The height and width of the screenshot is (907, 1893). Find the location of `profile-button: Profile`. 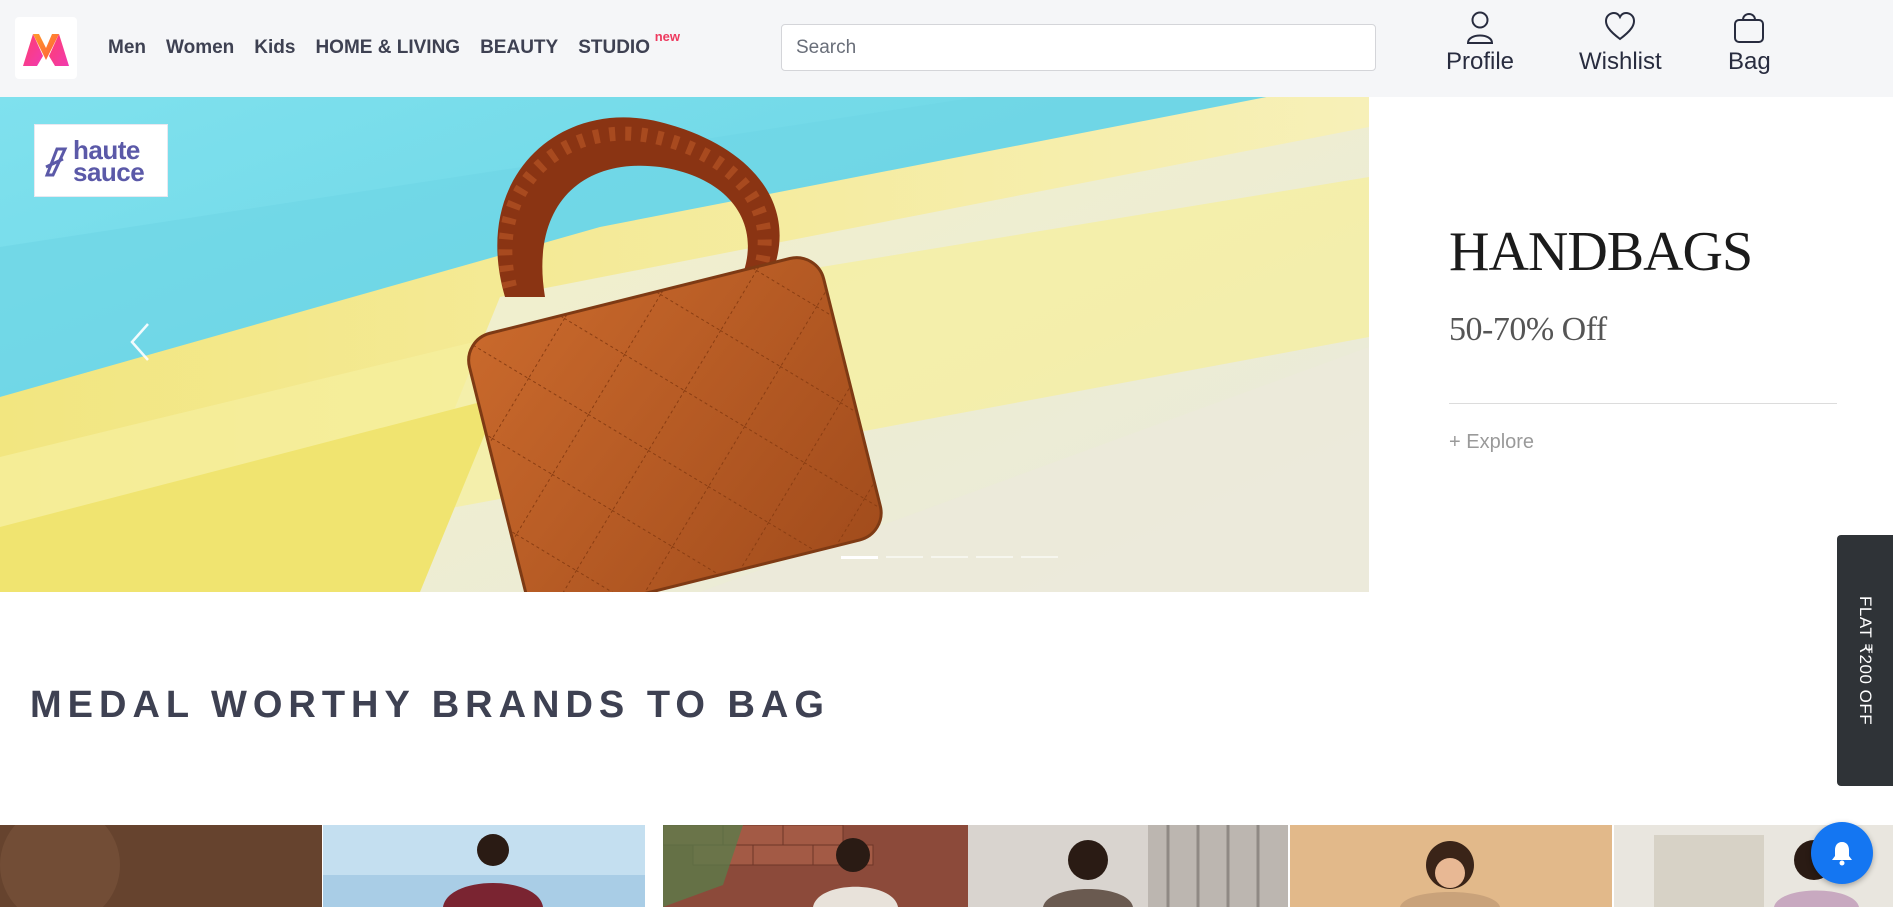

profile-button: Profile is located at coordinates (1480, 43).